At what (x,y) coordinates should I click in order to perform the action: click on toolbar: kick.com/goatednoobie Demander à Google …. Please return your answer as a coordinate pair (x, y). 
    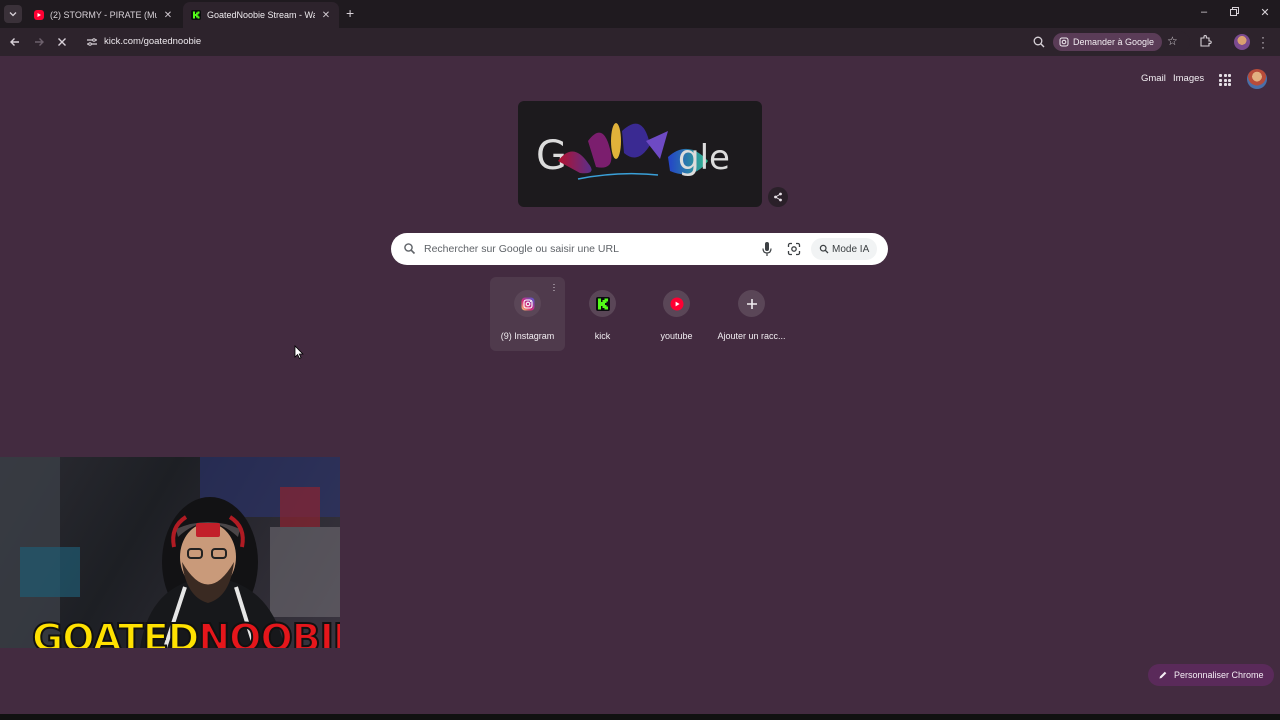
    Looking at the image, I should click on (640, 42).